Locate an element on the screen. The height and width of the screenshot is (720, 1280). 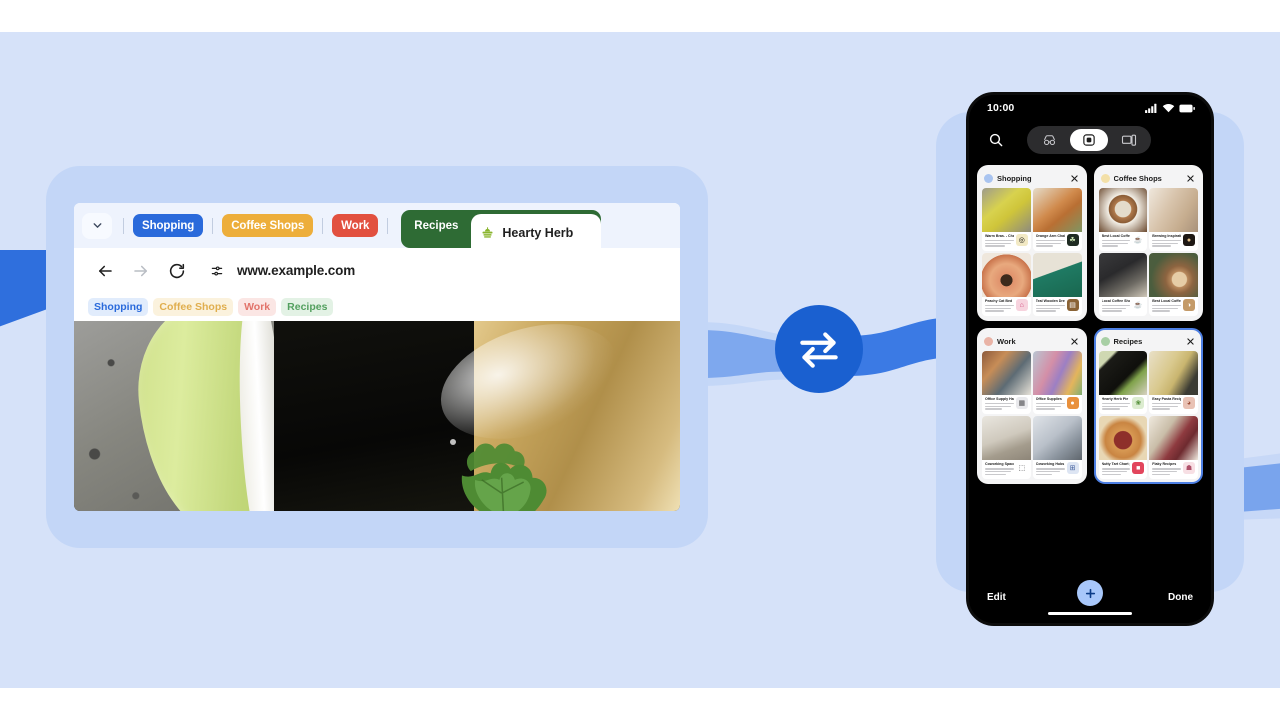
tab-thumbnail: Best Local Coffee Brews ☕ is located at coordinates (1123, 220).